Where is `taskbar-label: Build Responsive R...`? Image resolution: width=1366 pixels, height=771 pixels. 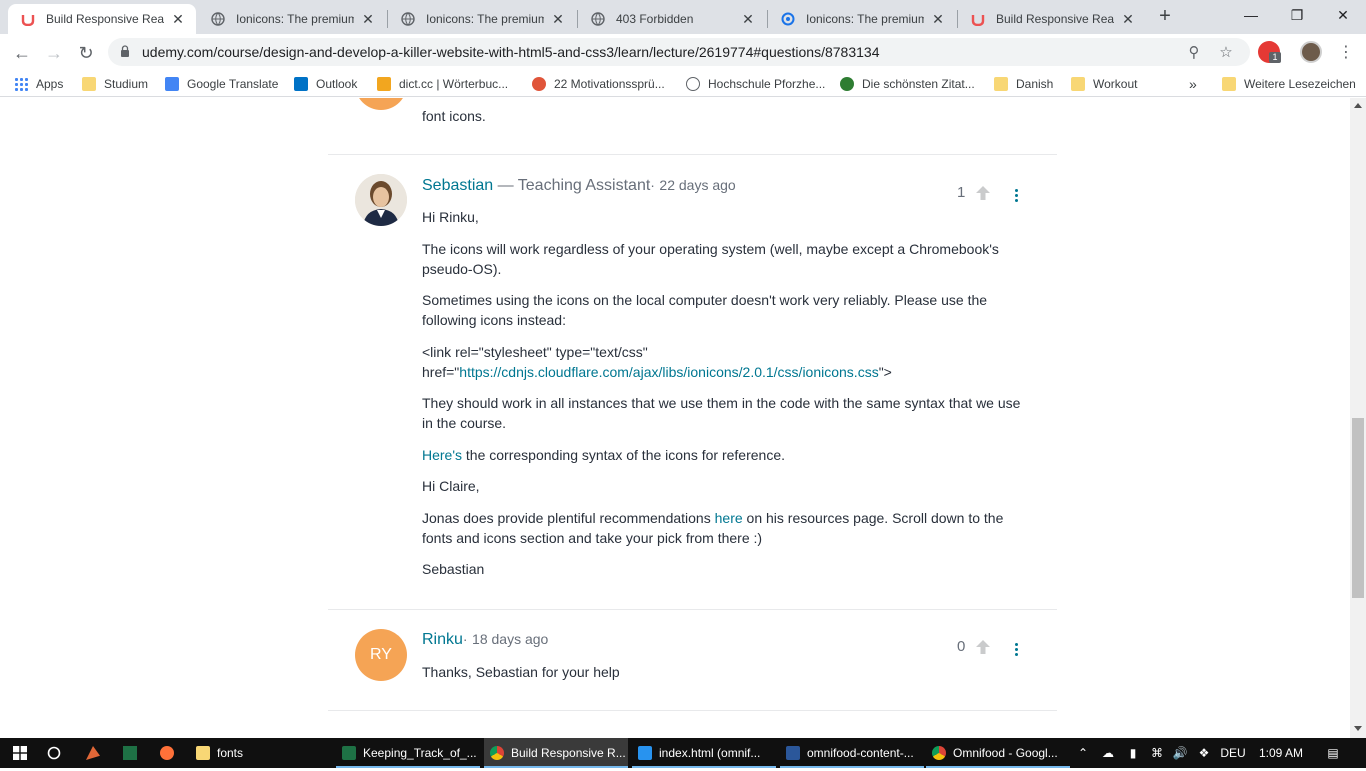 taskbar-label: Build Responsive R... is located at coordinates (568, 753).